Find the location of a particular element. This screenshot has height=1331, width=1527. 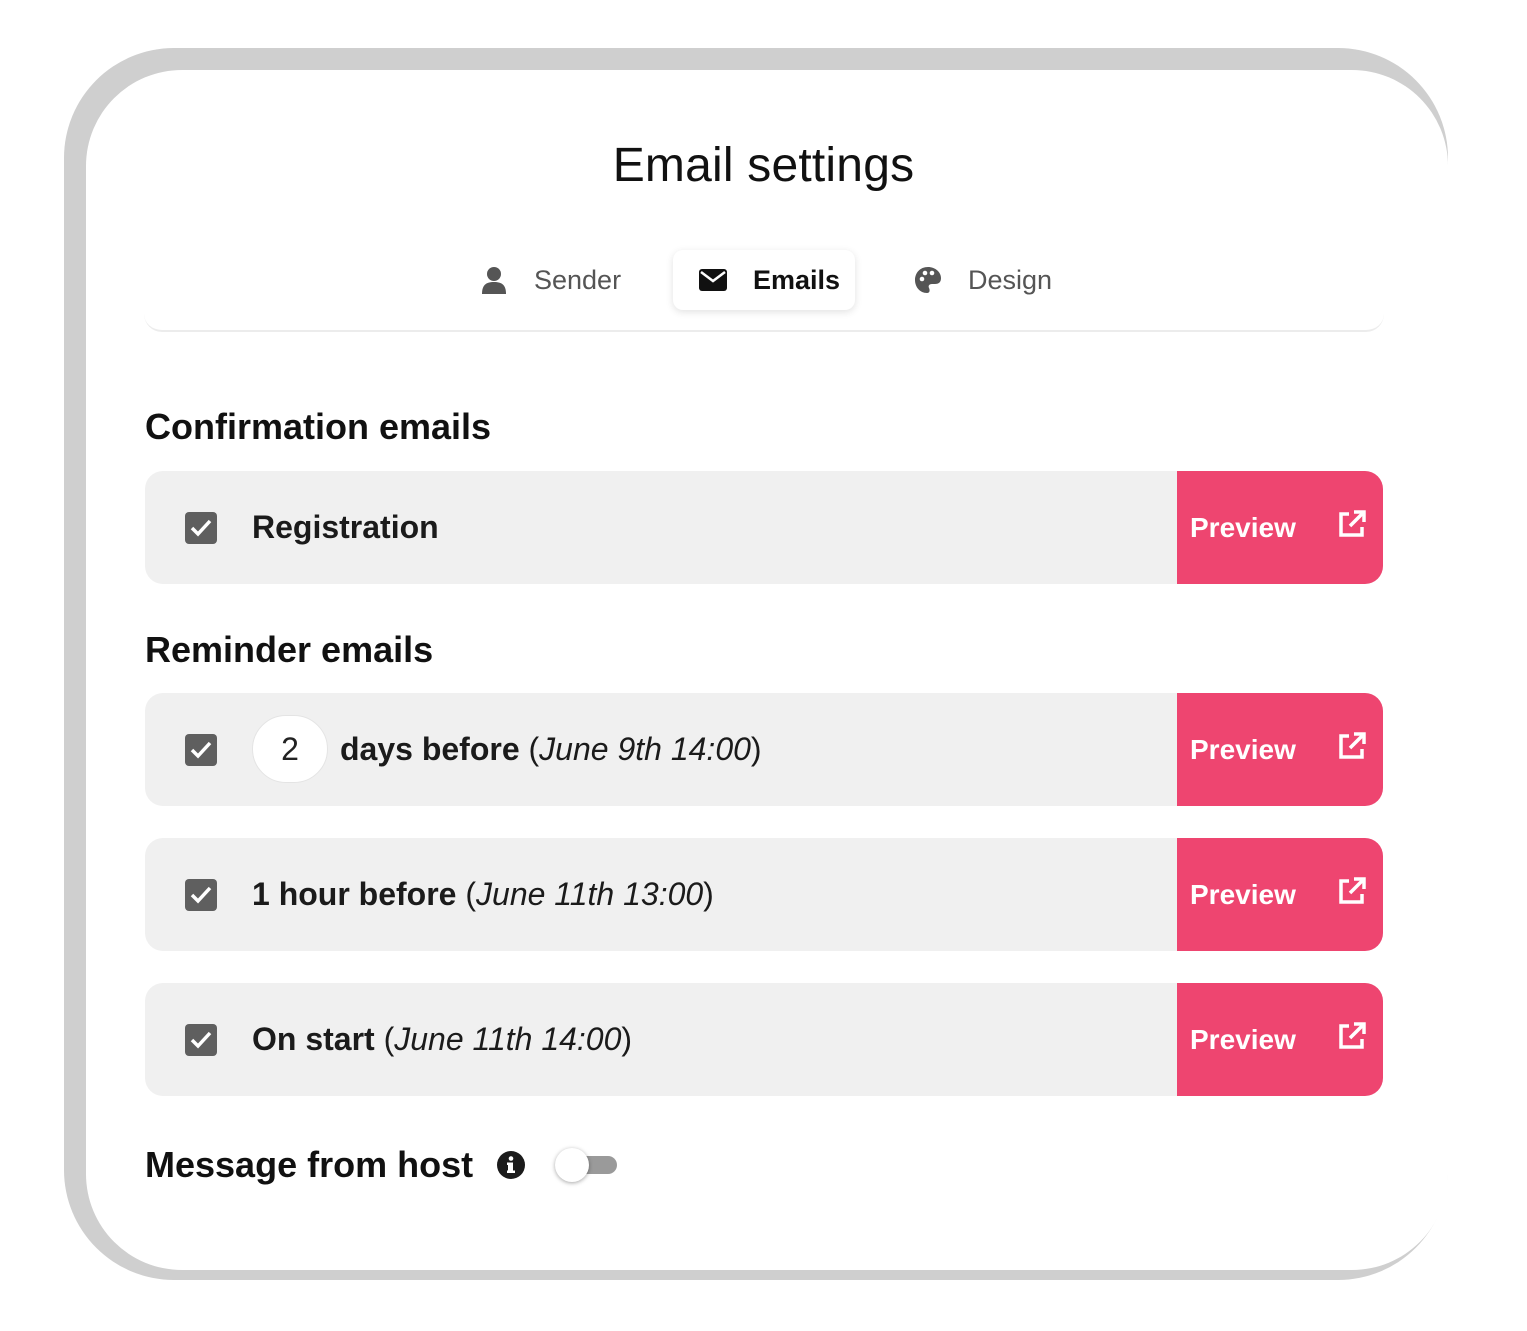

send-date: June 11th 13:00 is located at coordinates (590, 894).